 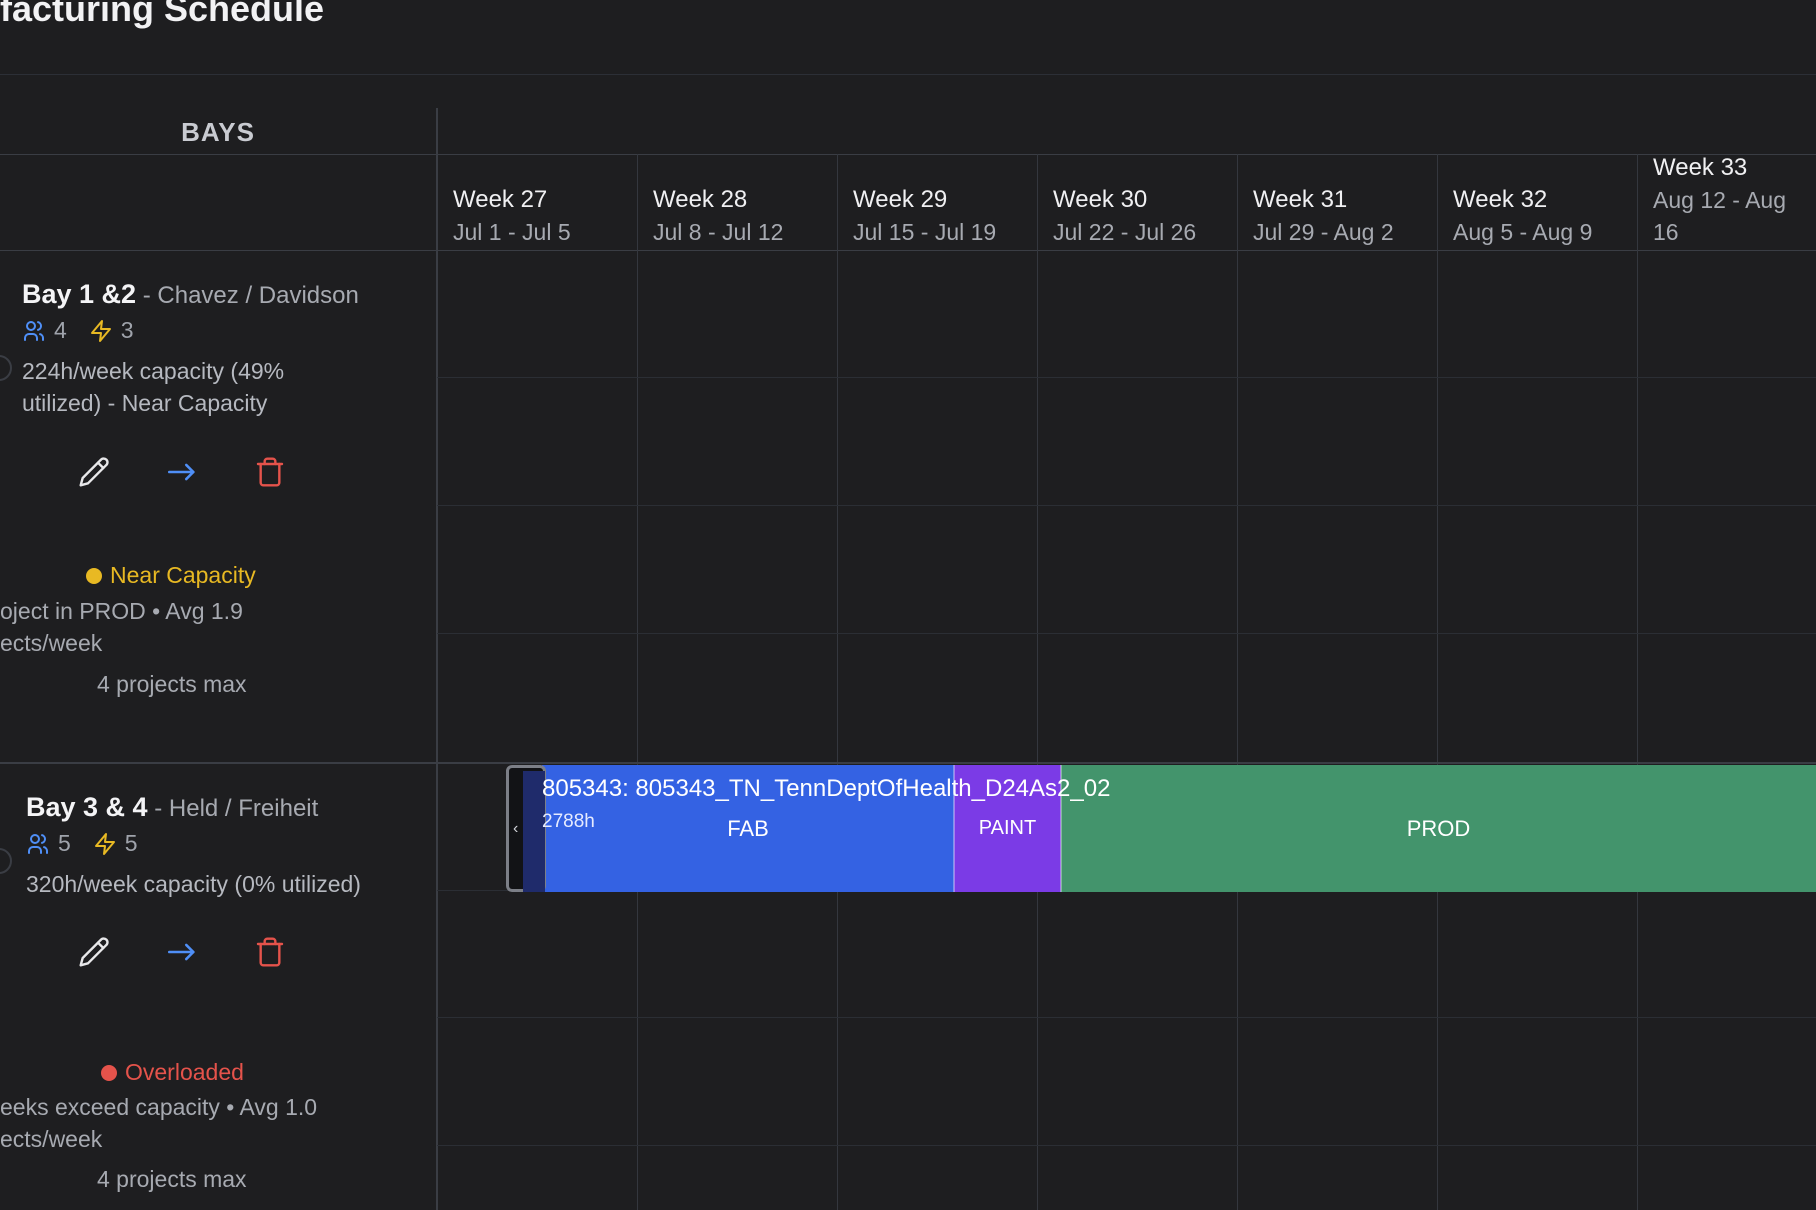 I want to click on bay-status: Near Capacity, so click(x=171, y=575).